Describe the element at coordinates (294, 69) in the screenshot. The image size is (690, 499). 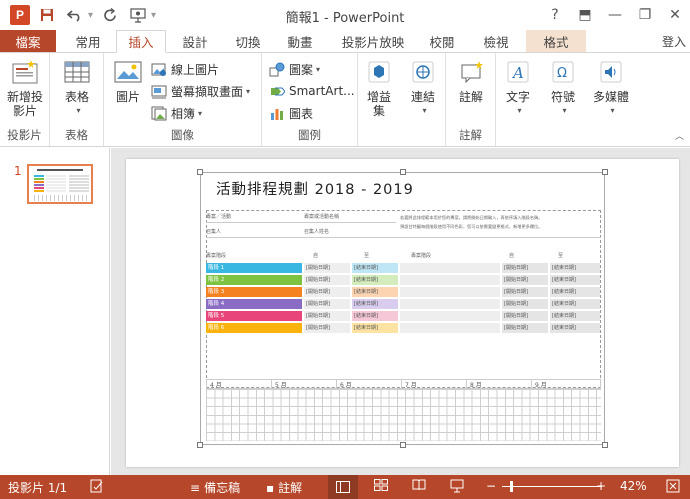
I see `shapes-button: 圖案 ▾` at that location.